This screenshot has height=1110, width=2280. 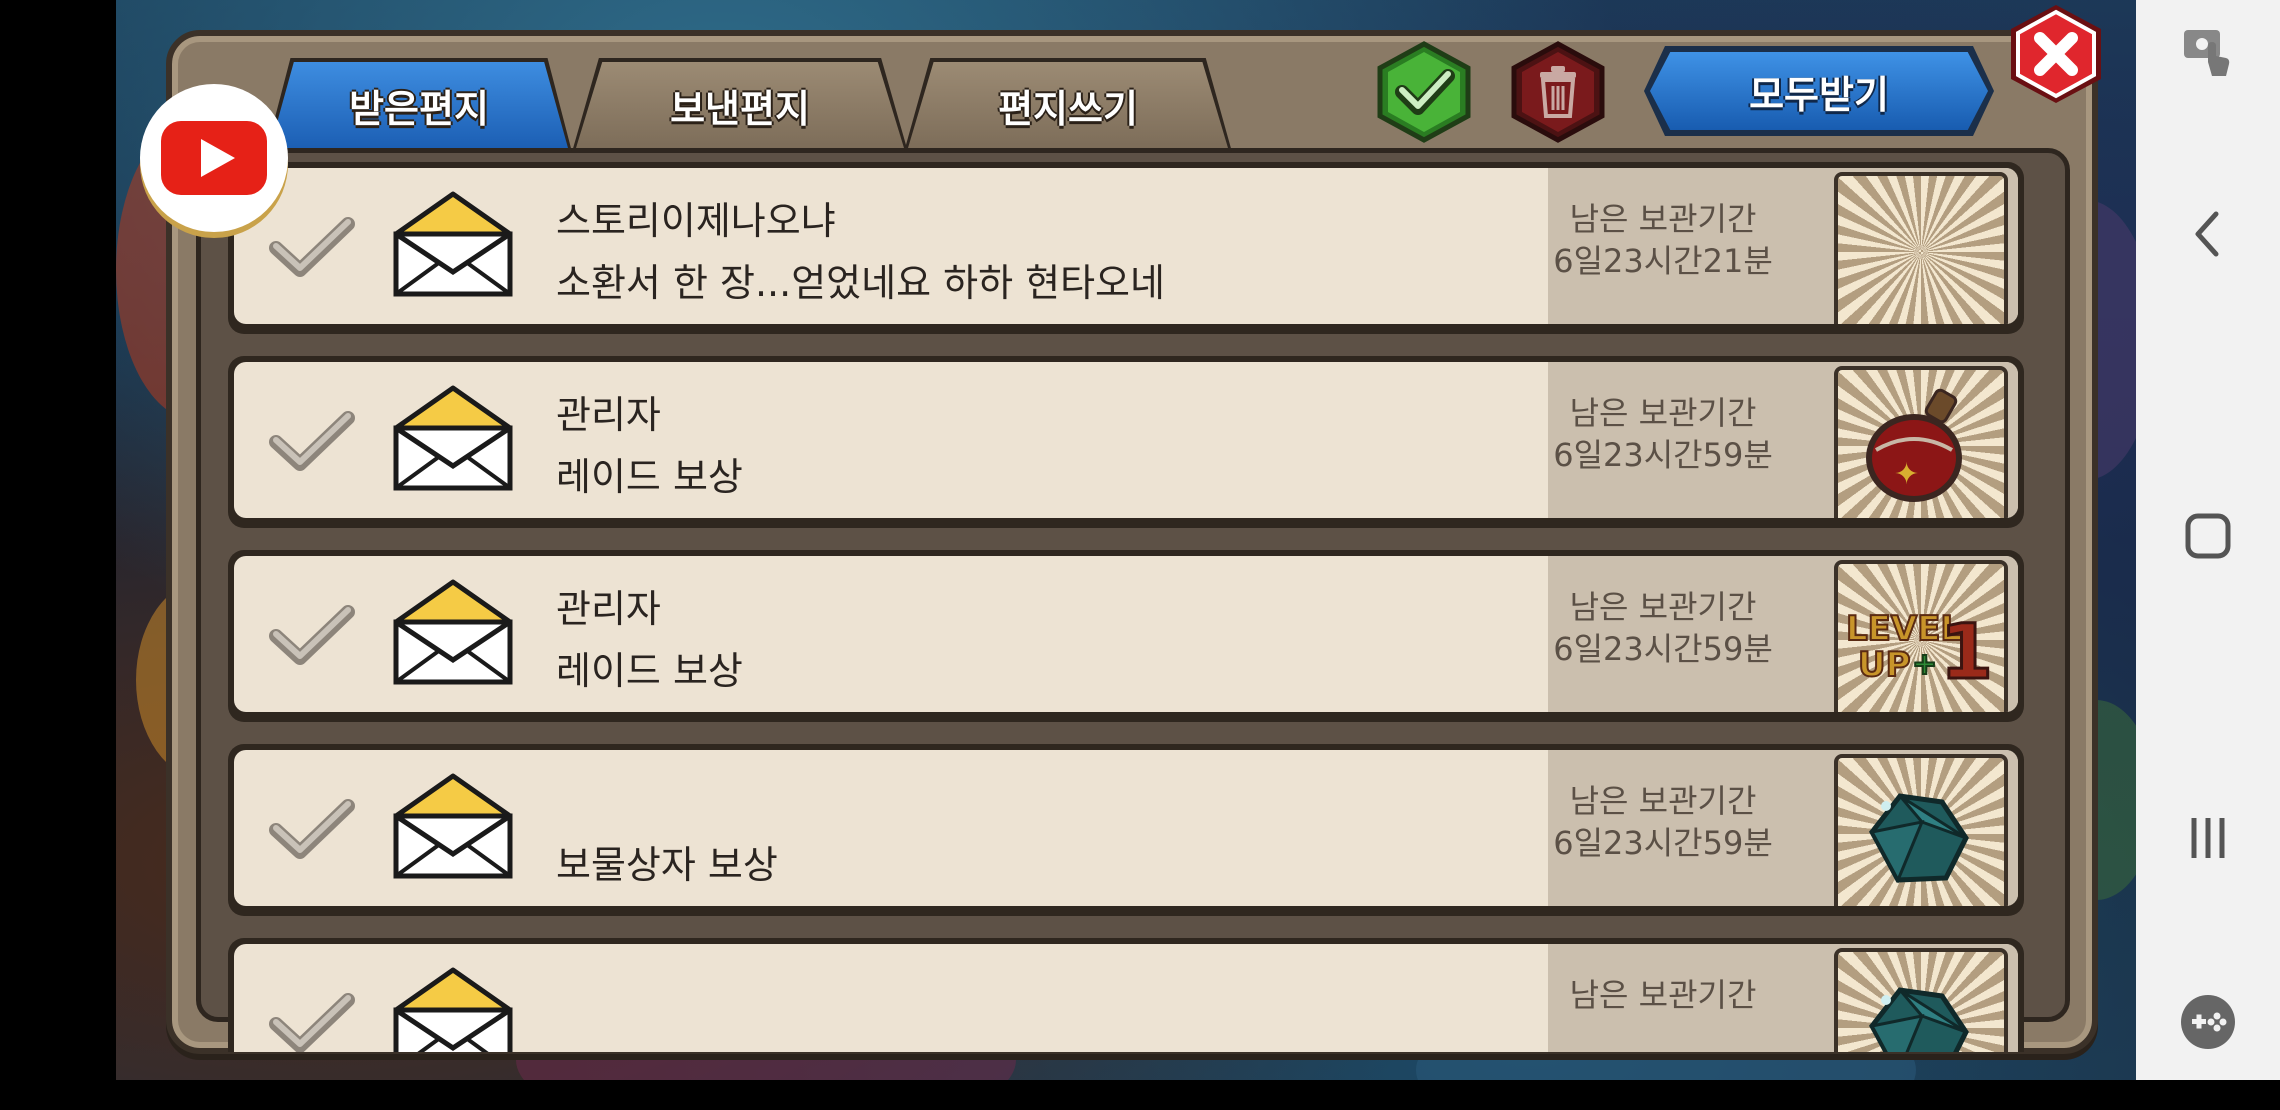 I want to click on mail-row: 관리자 레이드 보상 남은 보관기간 6일23시간59분 LEVEL UP +1, so click(x=1126, y=636).